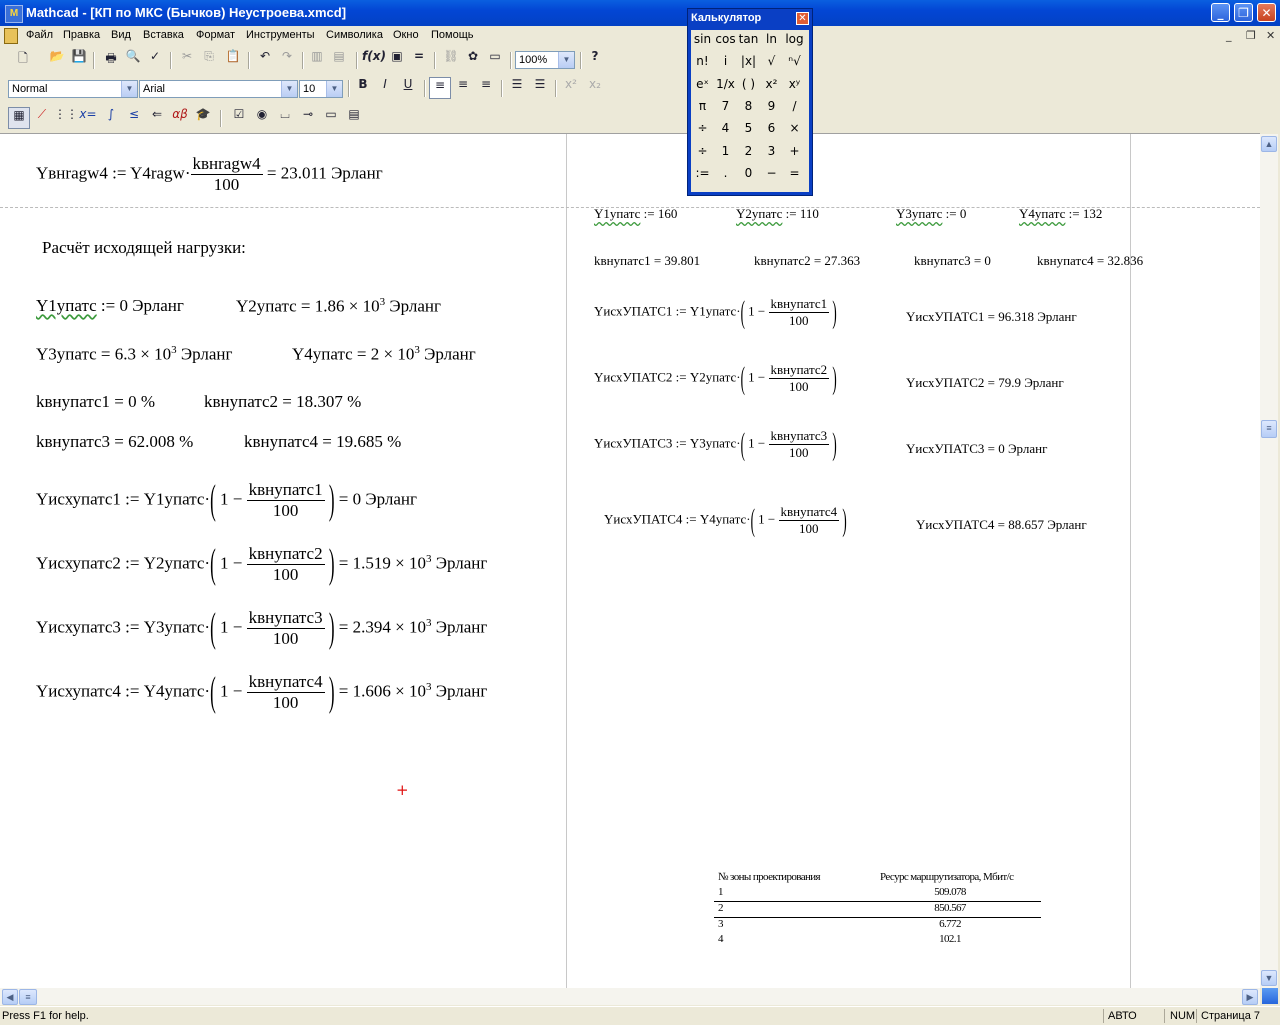  Describe the element at coordinates (725, 131) in the screenshot. I see `calculator-key: 4` at that location.